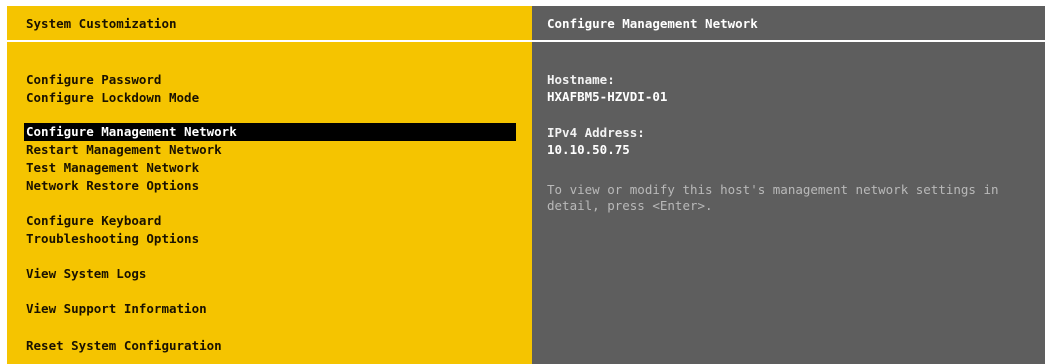 This screenshot has width=1045, height=364. What do you see at coordinates (116, 309) in the screenshot?
I see `menu-item-view-support-information: View Support Information` at bounding box center [116, 309].